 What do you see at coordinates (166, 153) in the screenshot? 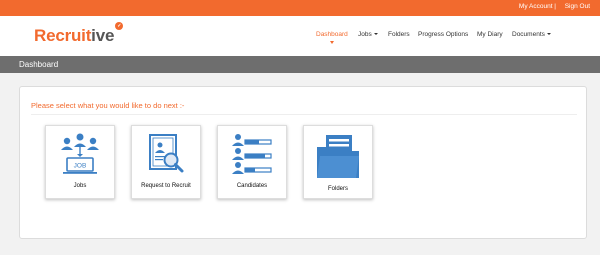
I see `document-search-icon` at bounding box center [166, 153].